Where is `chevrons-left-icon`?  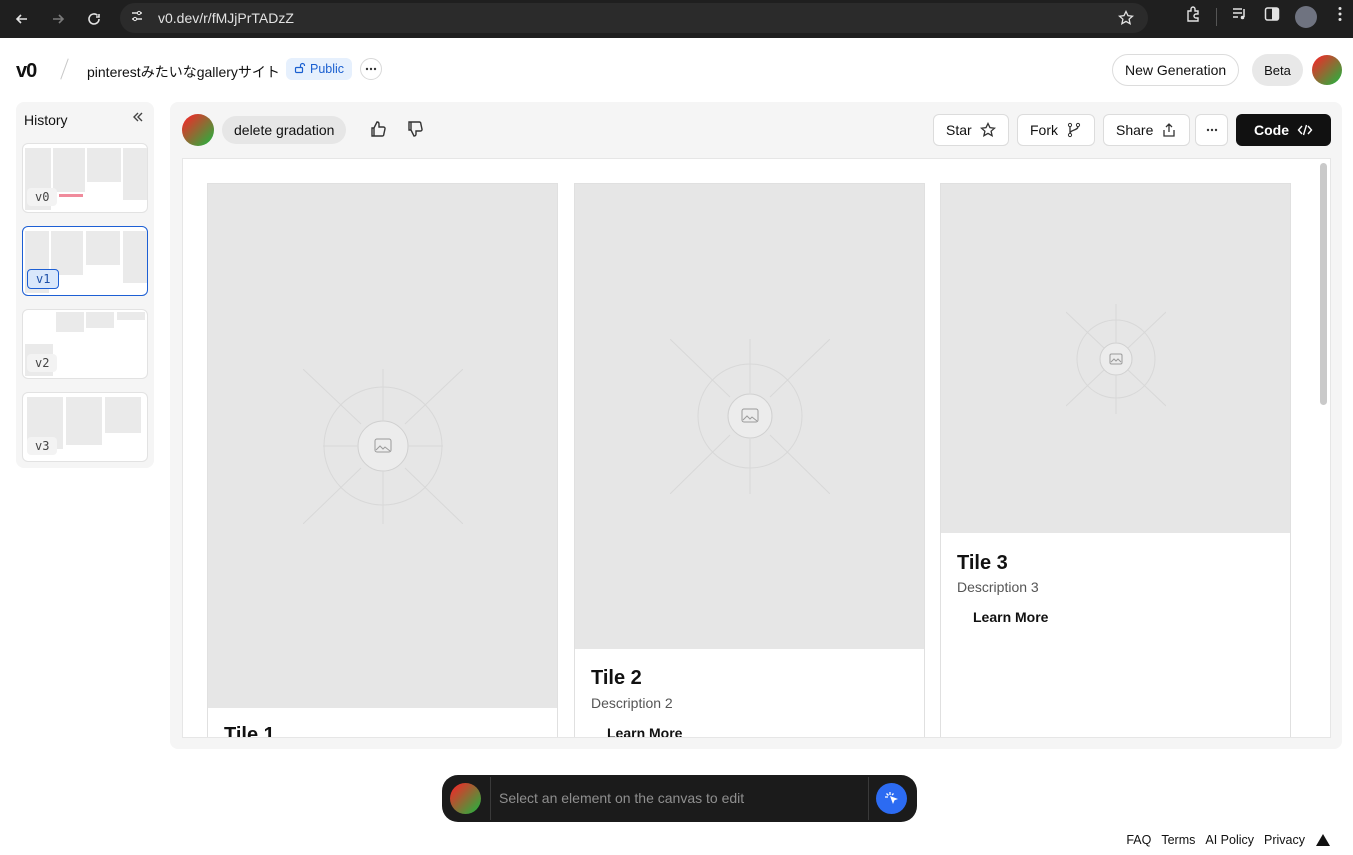
chevrons-left-icon is located at coordinates (138, 117).